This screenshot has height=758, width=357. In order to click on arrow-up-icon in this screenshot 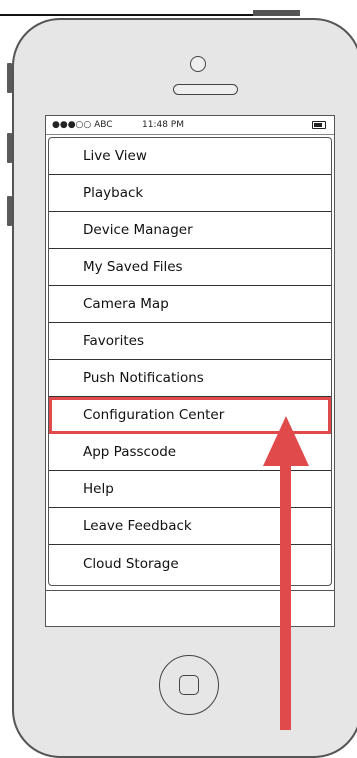, I will do `click(286, 441)`.